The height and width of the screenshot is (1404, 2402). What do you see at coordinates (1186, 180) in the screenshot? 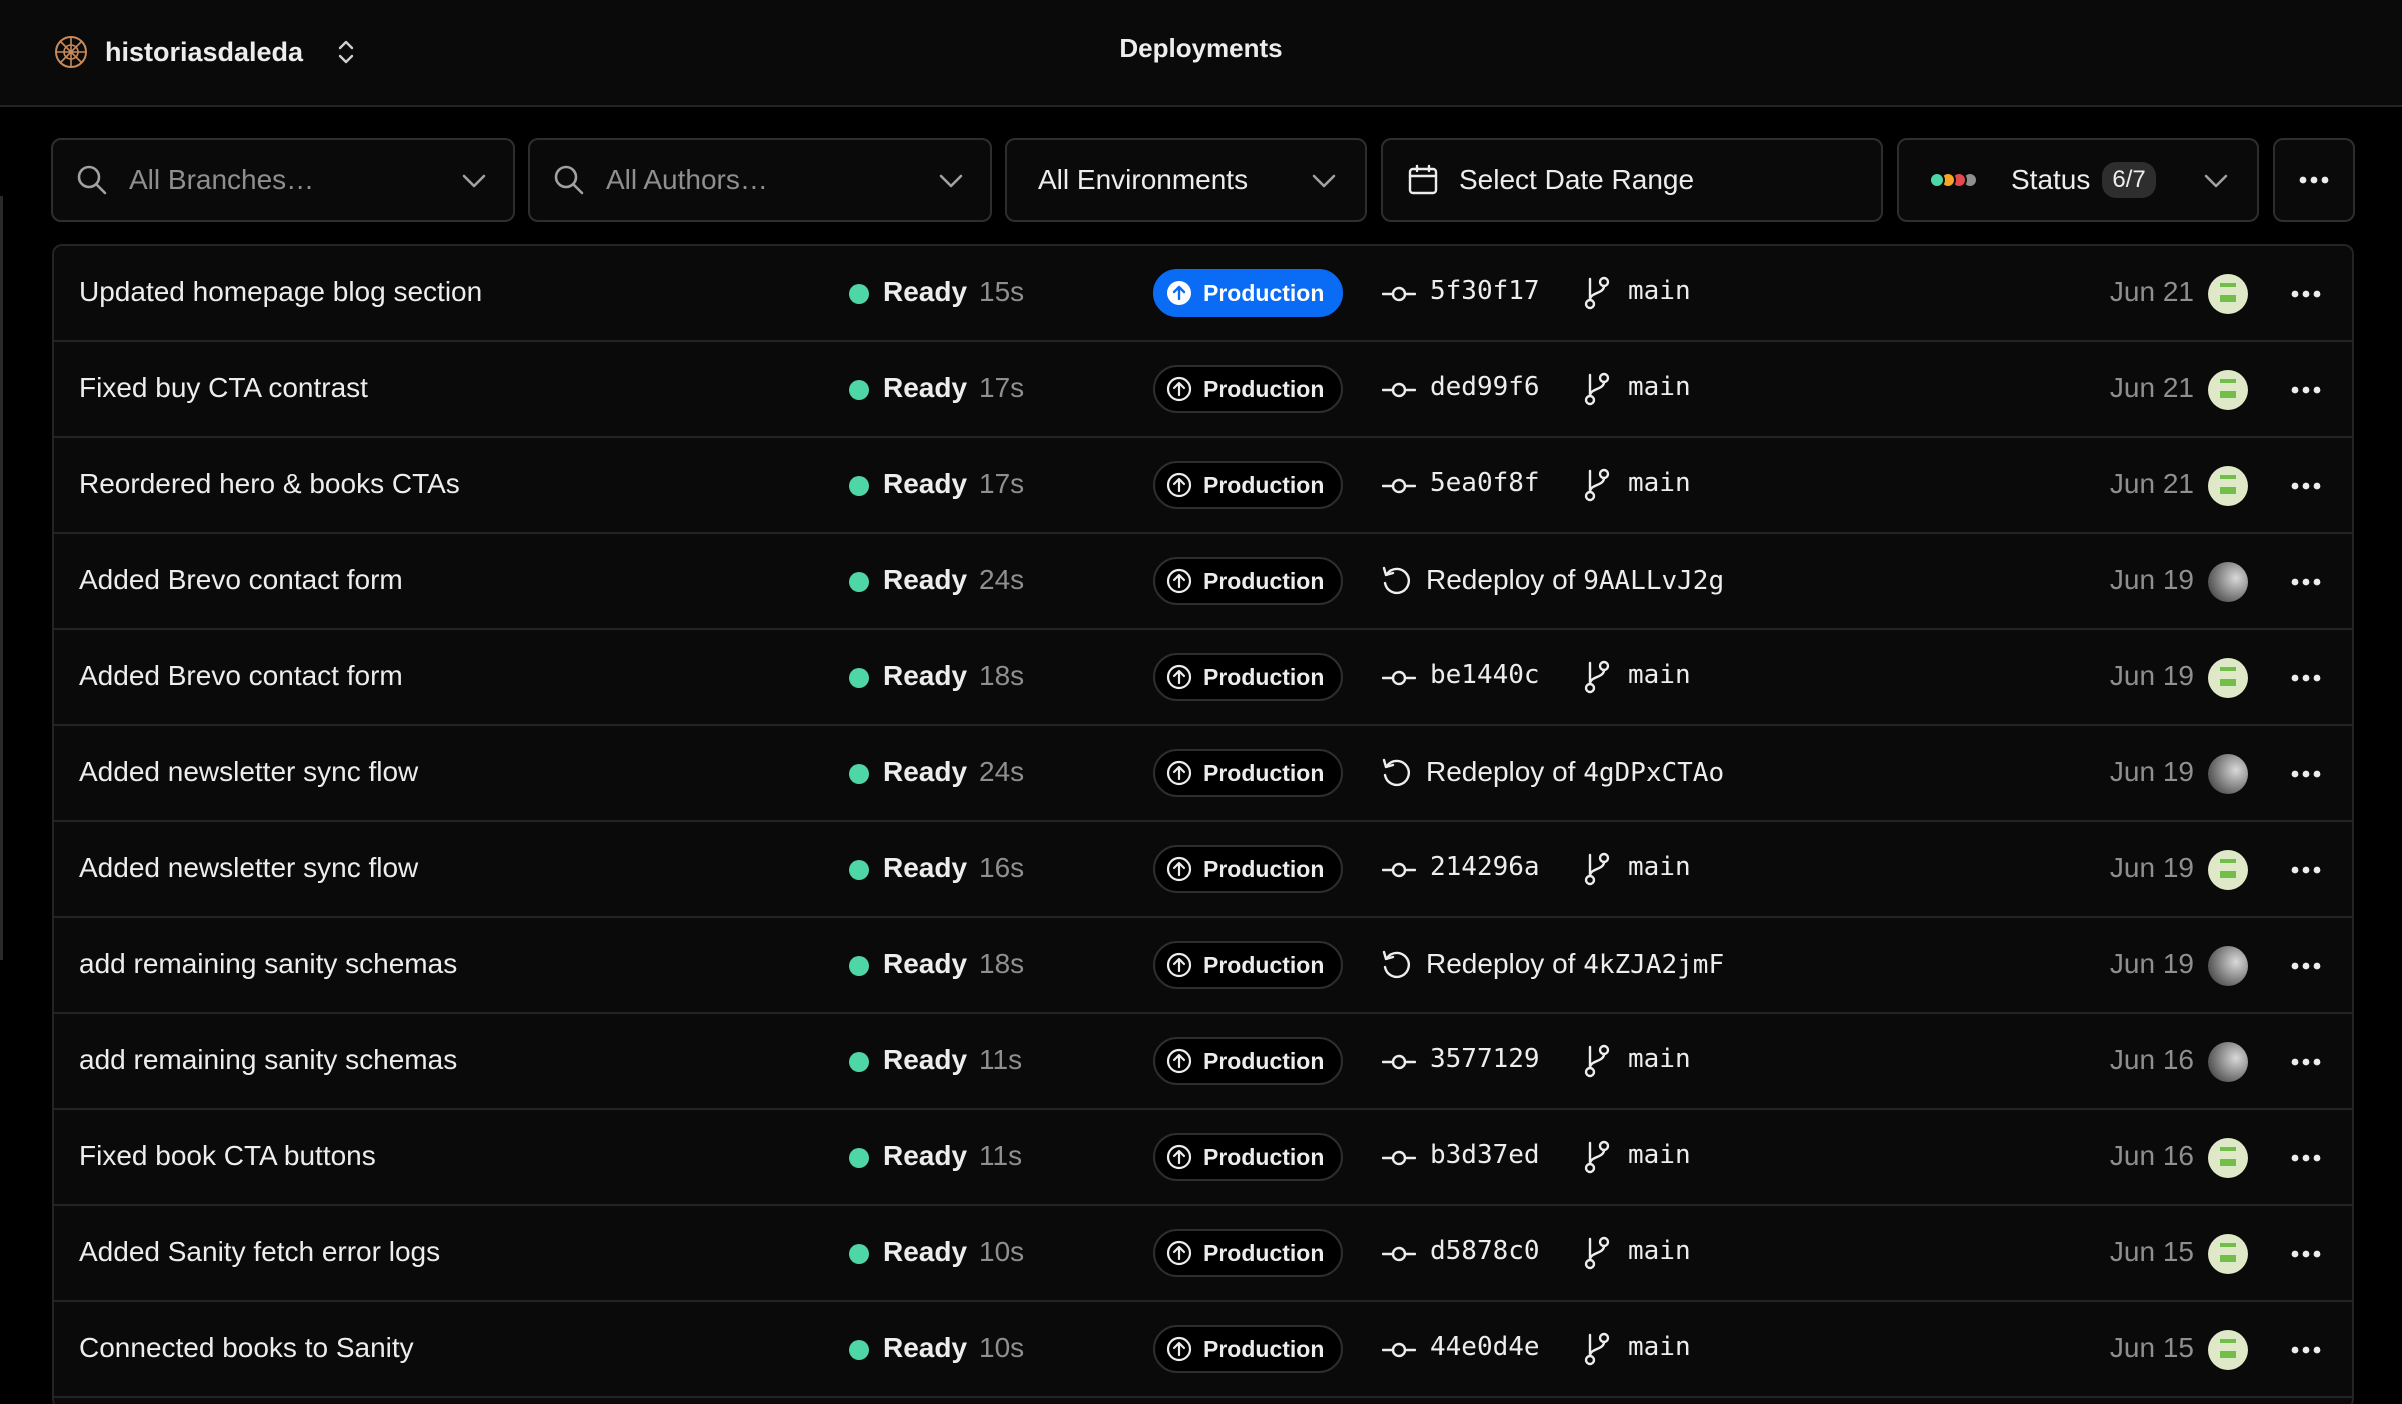
I see `environment-select: All Environments` at bounding box center [1186, 180].